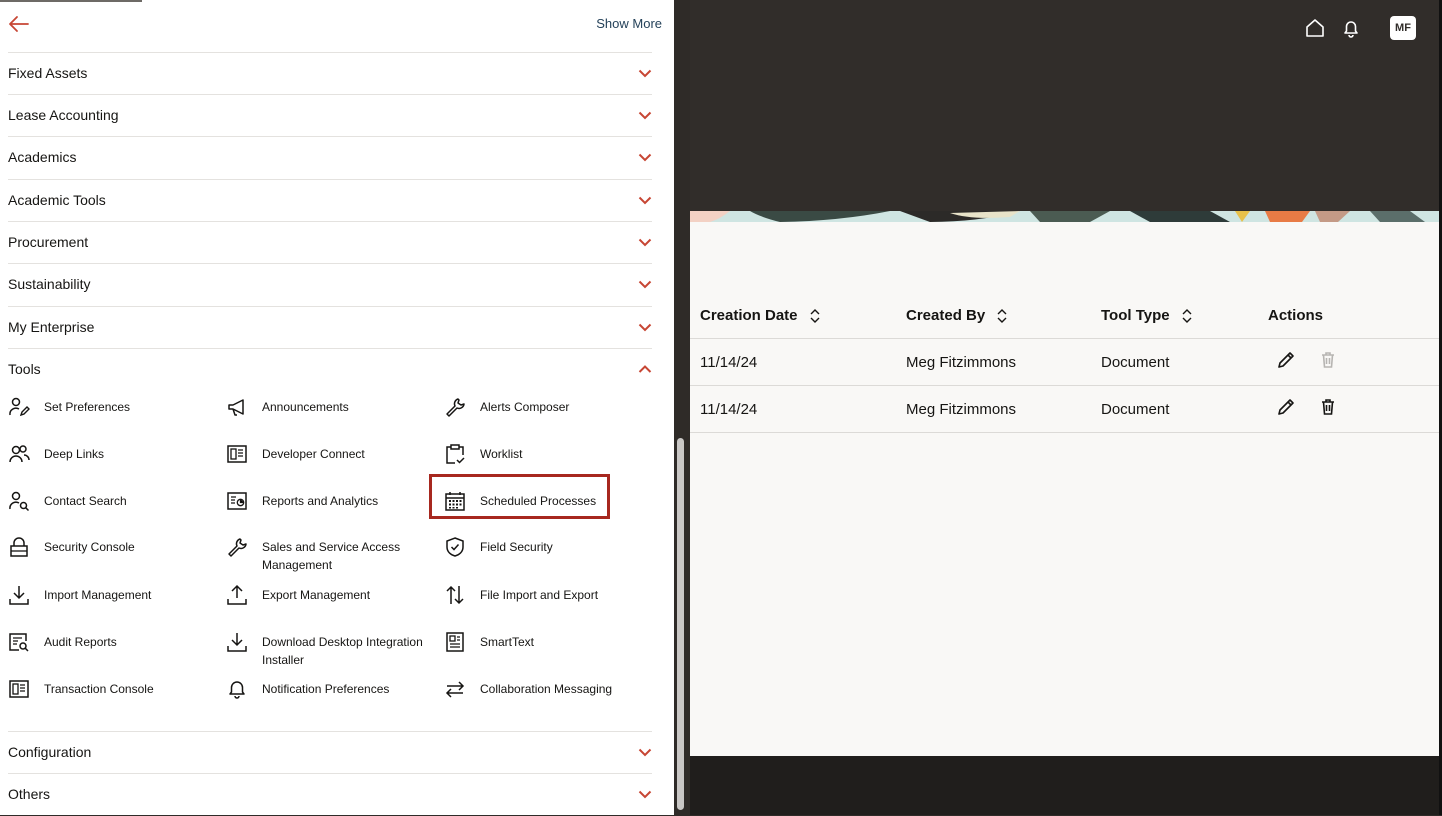  What do you see at coordinates (455, 595) in the screenshot?
I see `up-down-arrows-icon` at bounding box center [455, 595].